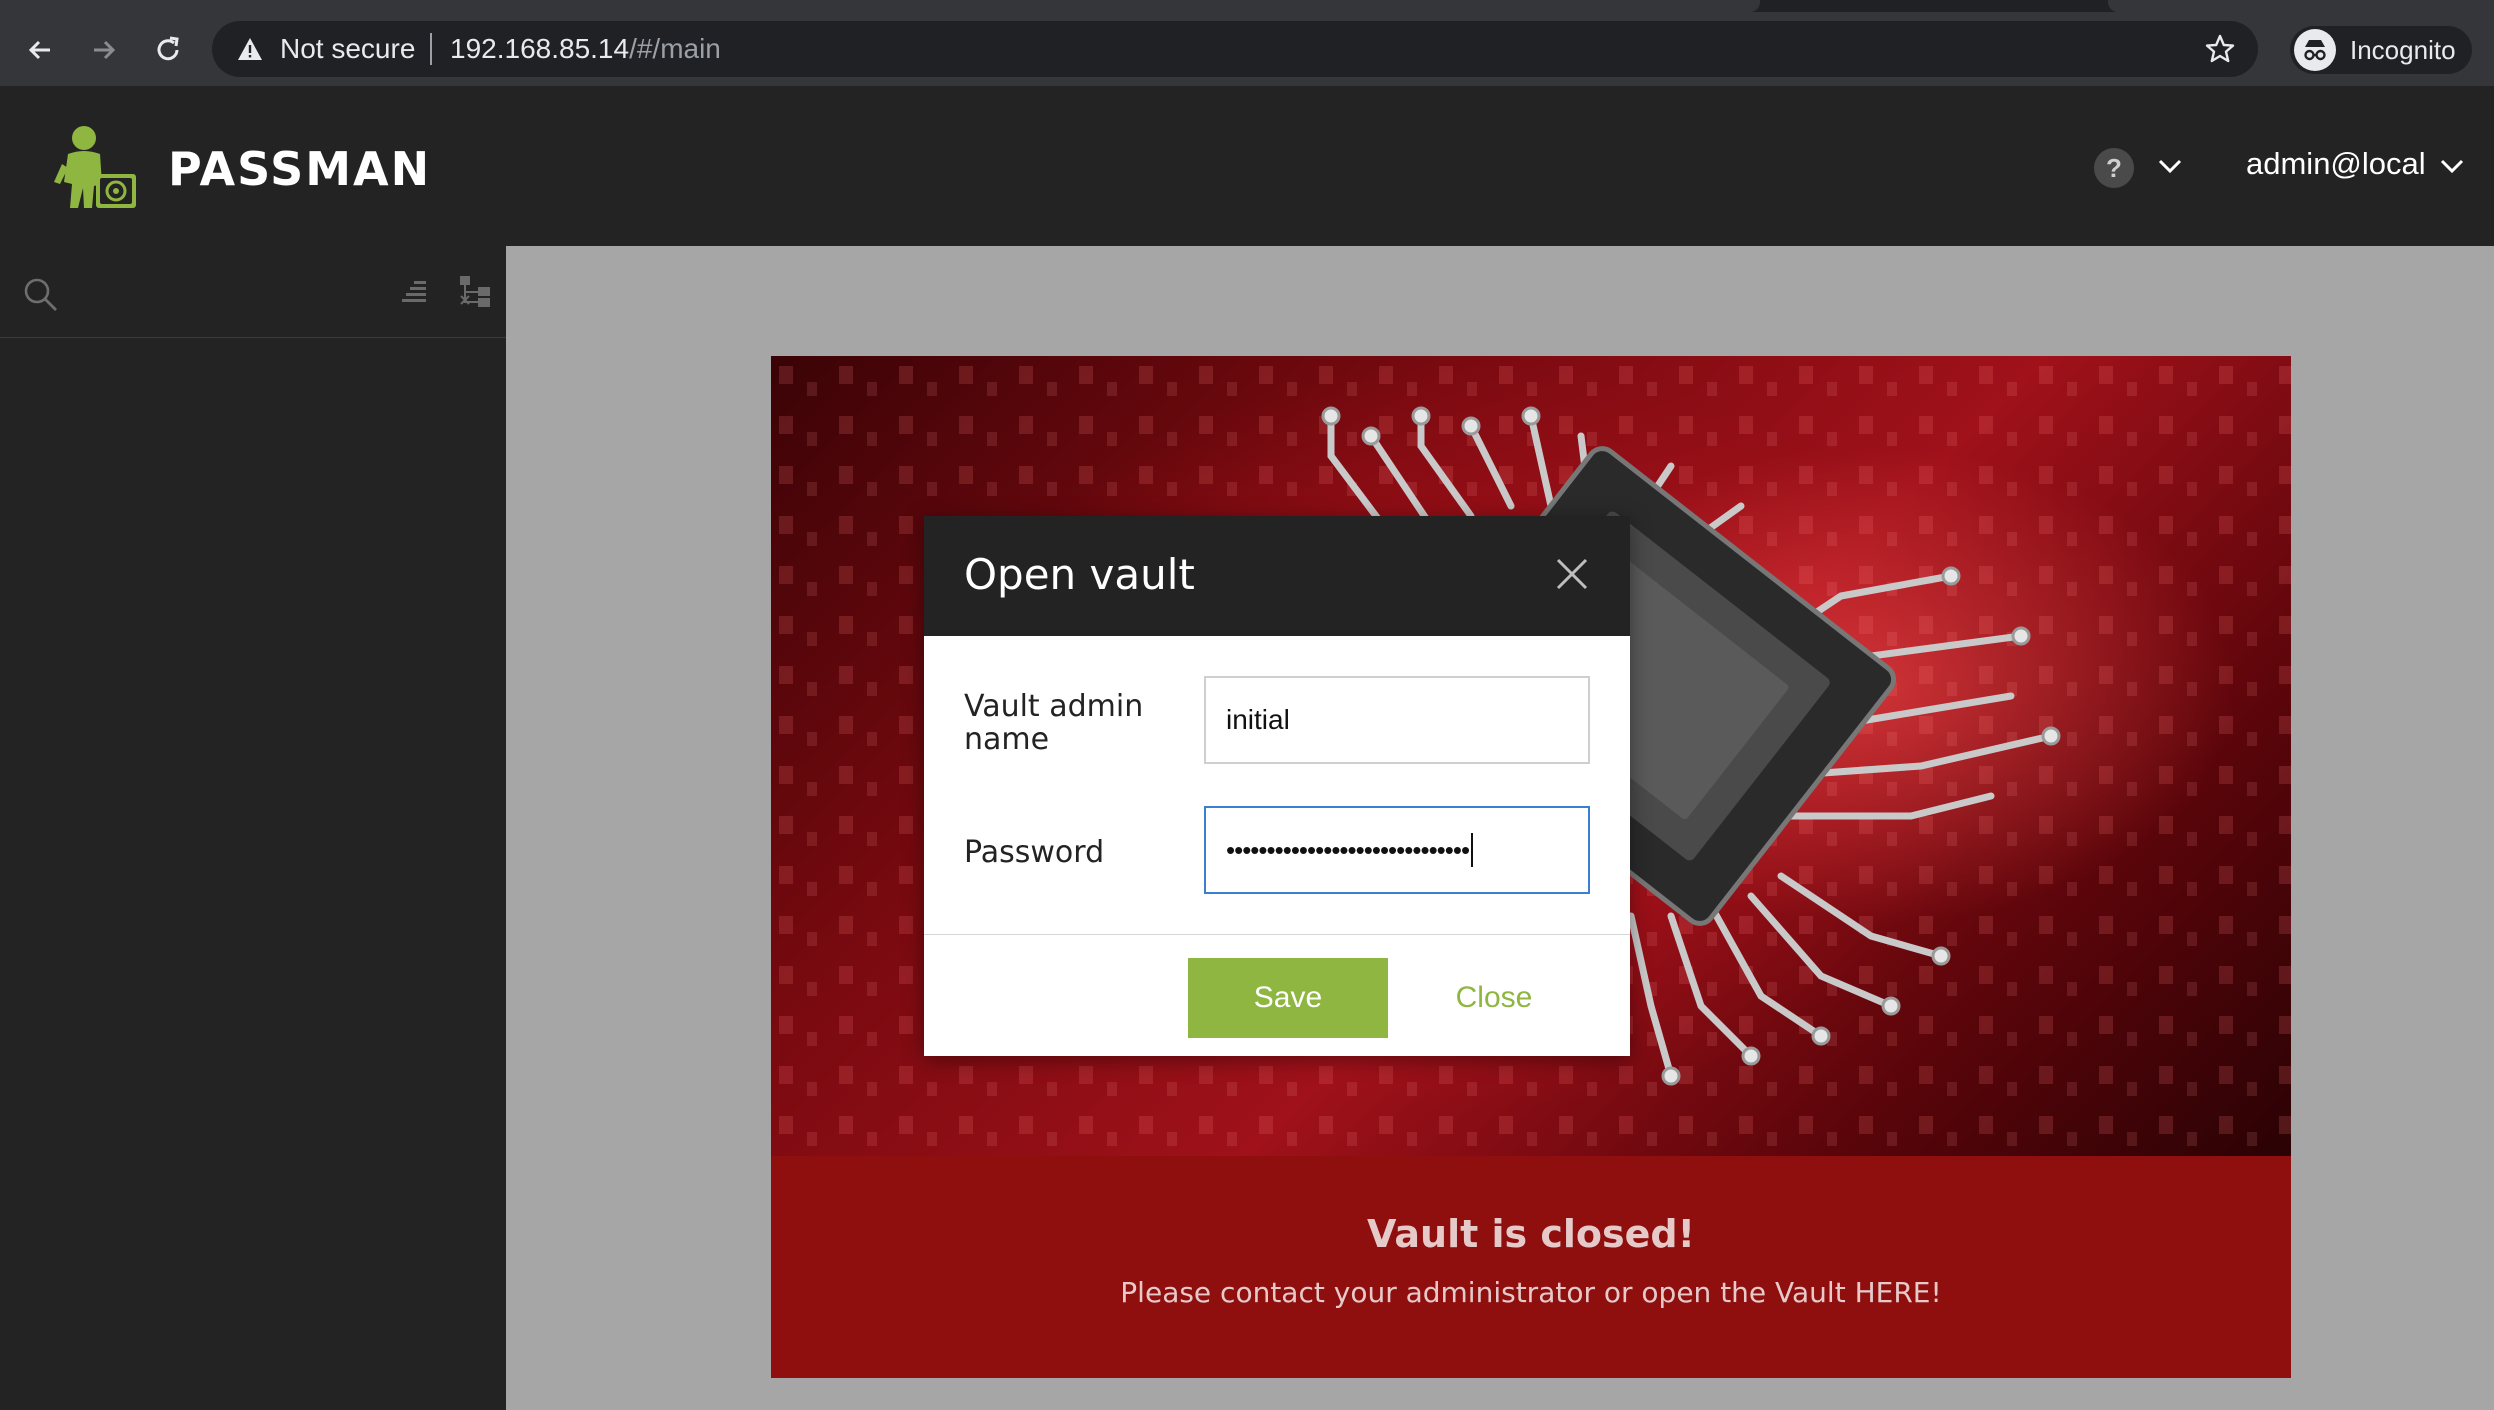  Describe the element at coordinates (2170, 166) in the screenshot. I see `chevron-down-icon` at that location.